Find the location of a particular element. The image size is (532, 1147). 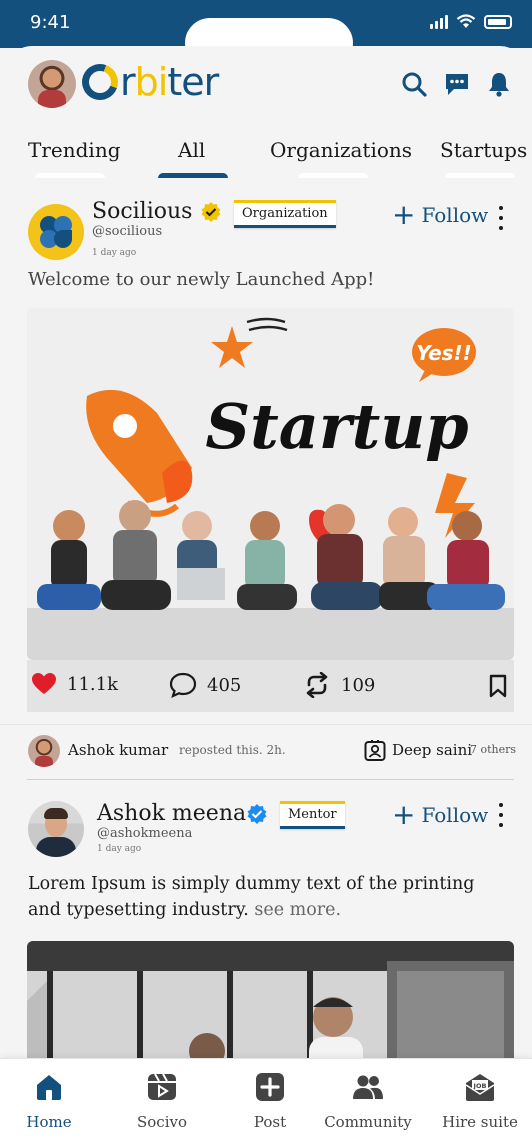

post-author-handle: @socilious is located at coordinates (127, 231).